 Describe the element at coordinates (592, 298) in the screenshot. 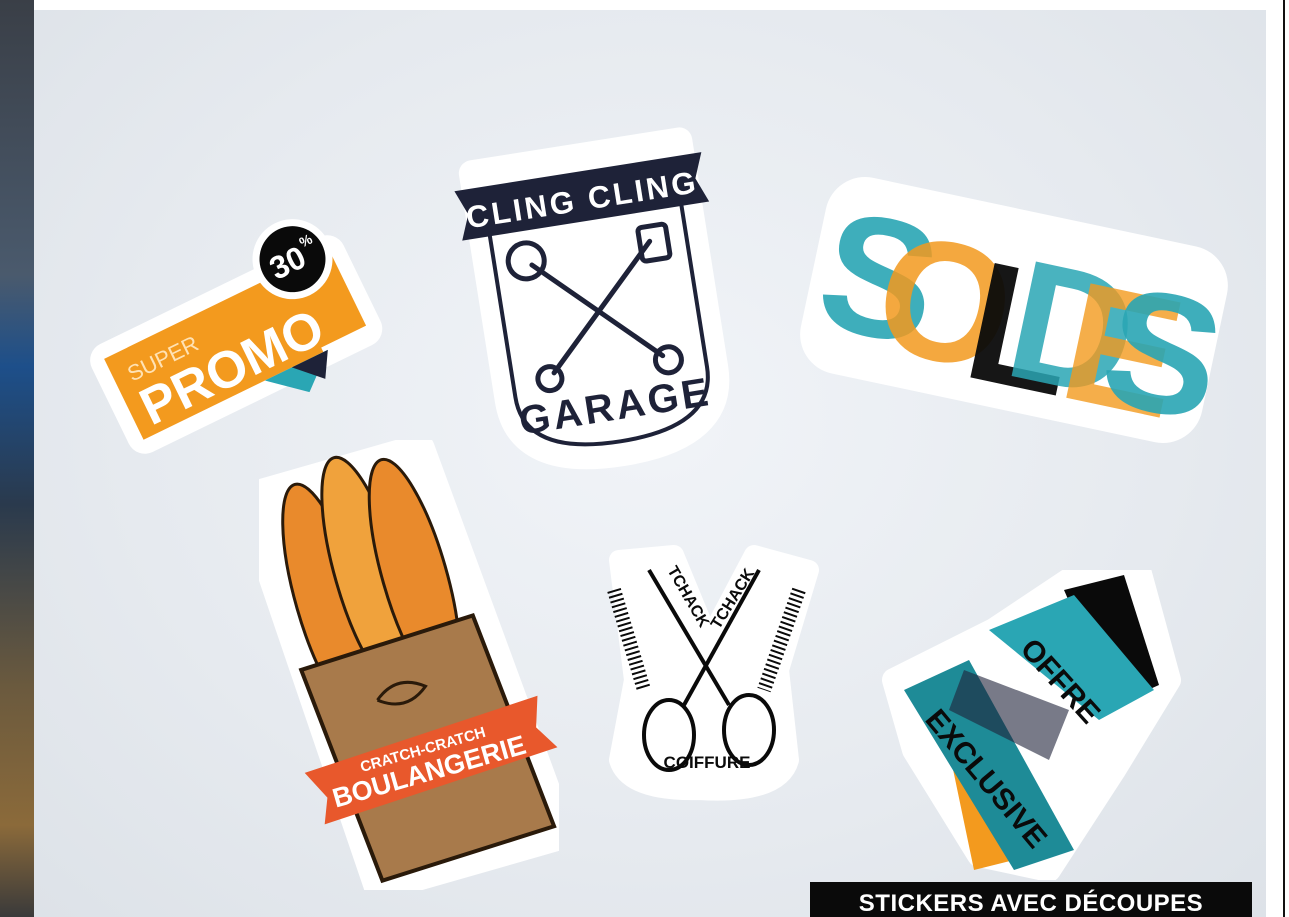

I see `sticker-garage: CLING CLING GARAGE` at that location.